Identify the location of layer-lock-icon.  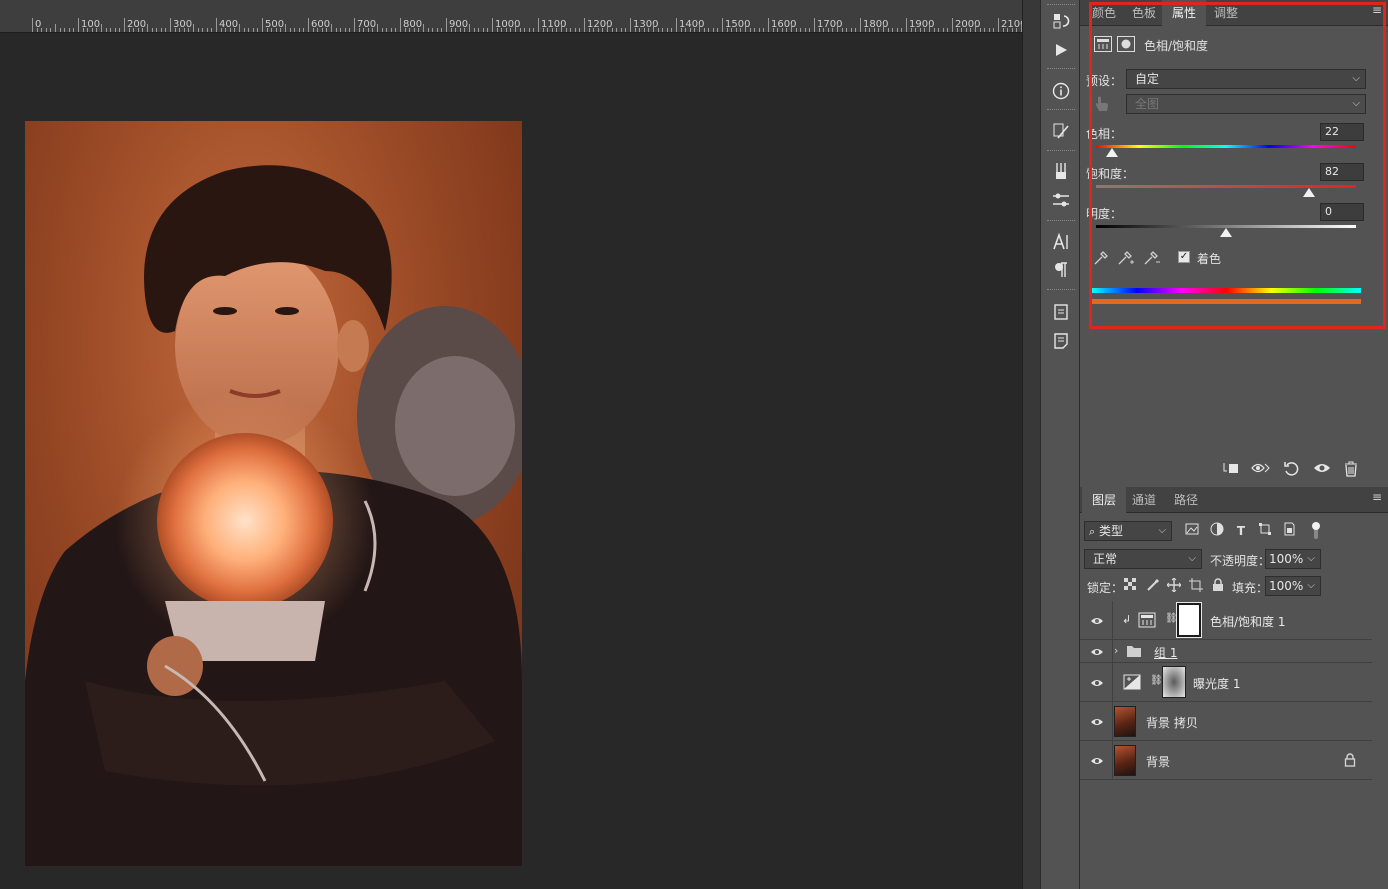
(1350, 760).